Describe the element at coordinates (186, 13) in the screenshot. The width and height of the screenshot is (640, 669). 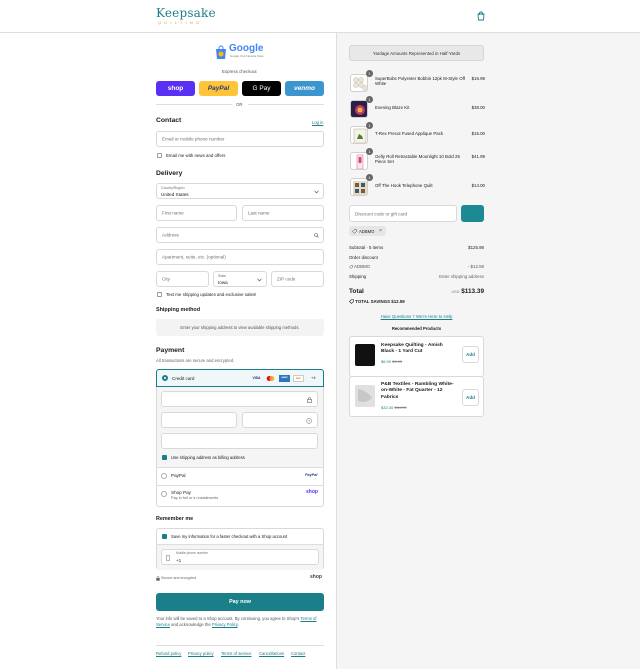
I see `brand-name: Keepsake` at that location.